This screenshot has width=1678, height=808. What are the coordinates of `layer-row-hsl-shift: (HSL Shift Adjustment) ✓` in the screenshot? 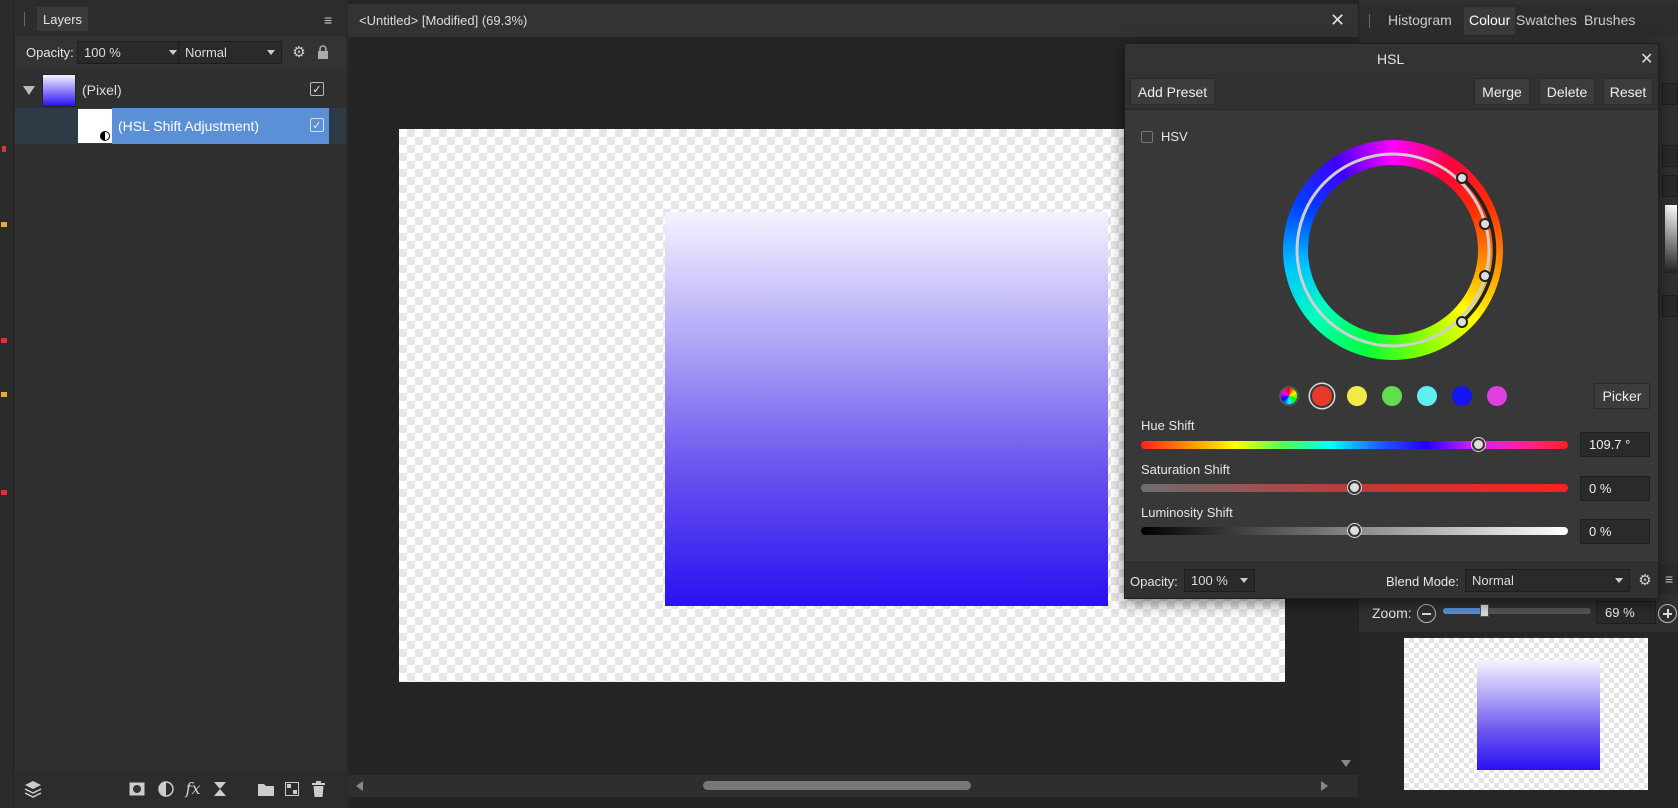 It's located at (180, 126).